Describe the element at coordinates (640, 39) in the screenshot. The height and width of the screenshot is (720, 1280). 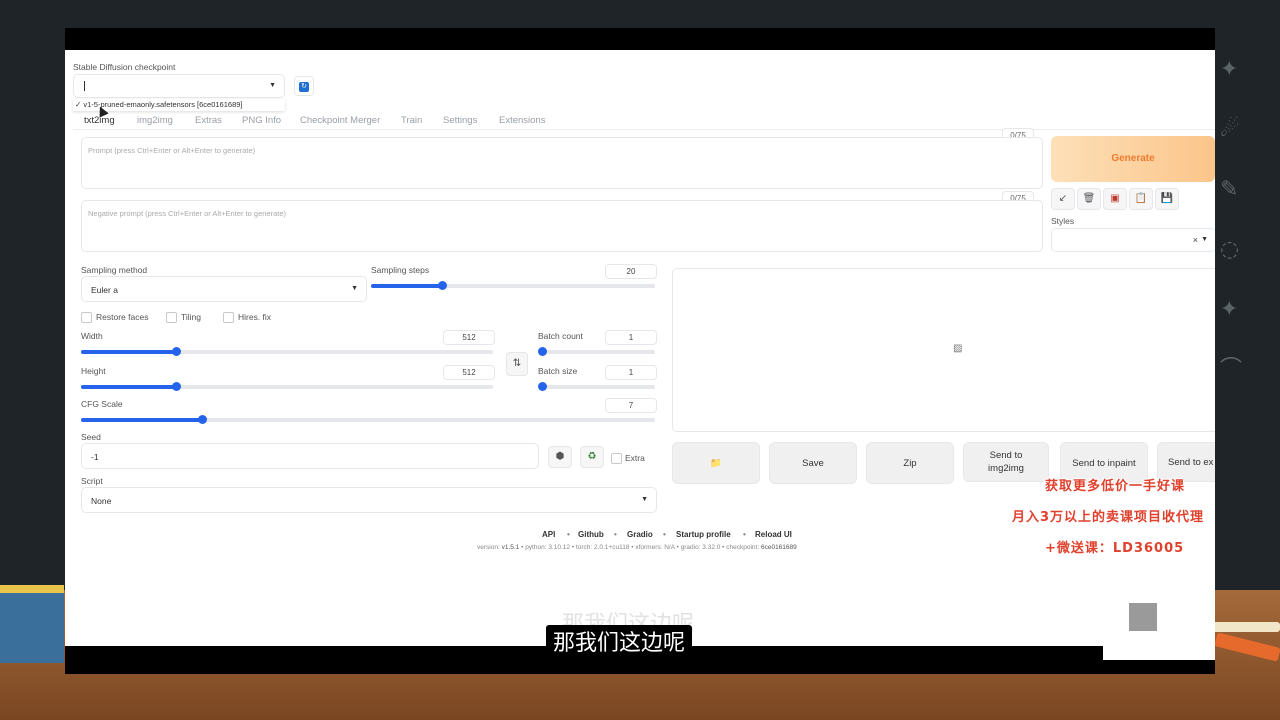
I see `video-letterbox-top` at that location.